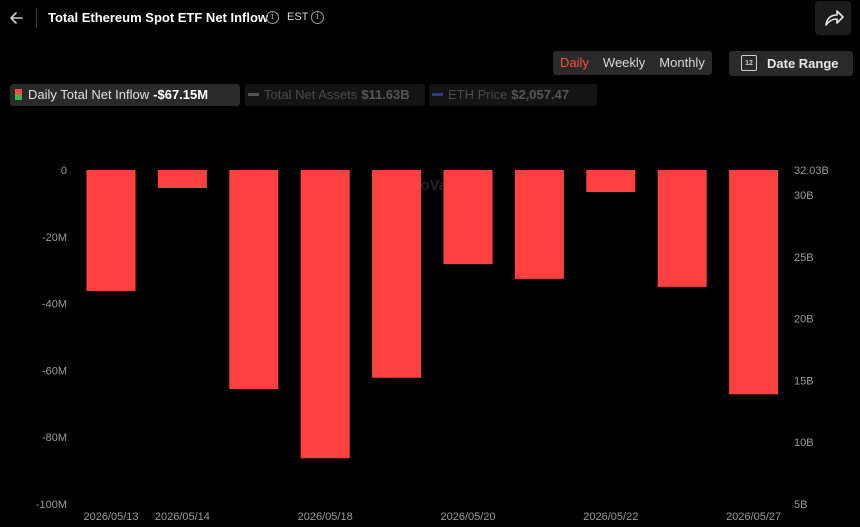 The image size is (860, 527). Describe the element at coordinates (253, 94) in the screenshot. I see `net-assets-swatch-icon` at that location.